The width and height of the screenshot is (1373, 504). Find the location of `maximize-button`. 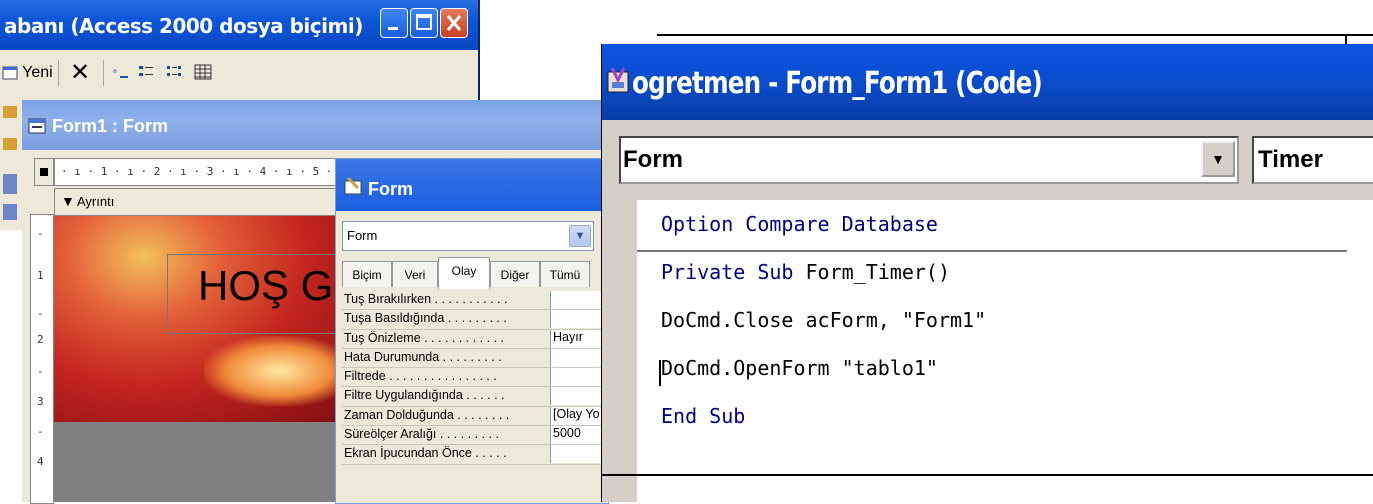

maximize-button is located at coordinates (424, 23).